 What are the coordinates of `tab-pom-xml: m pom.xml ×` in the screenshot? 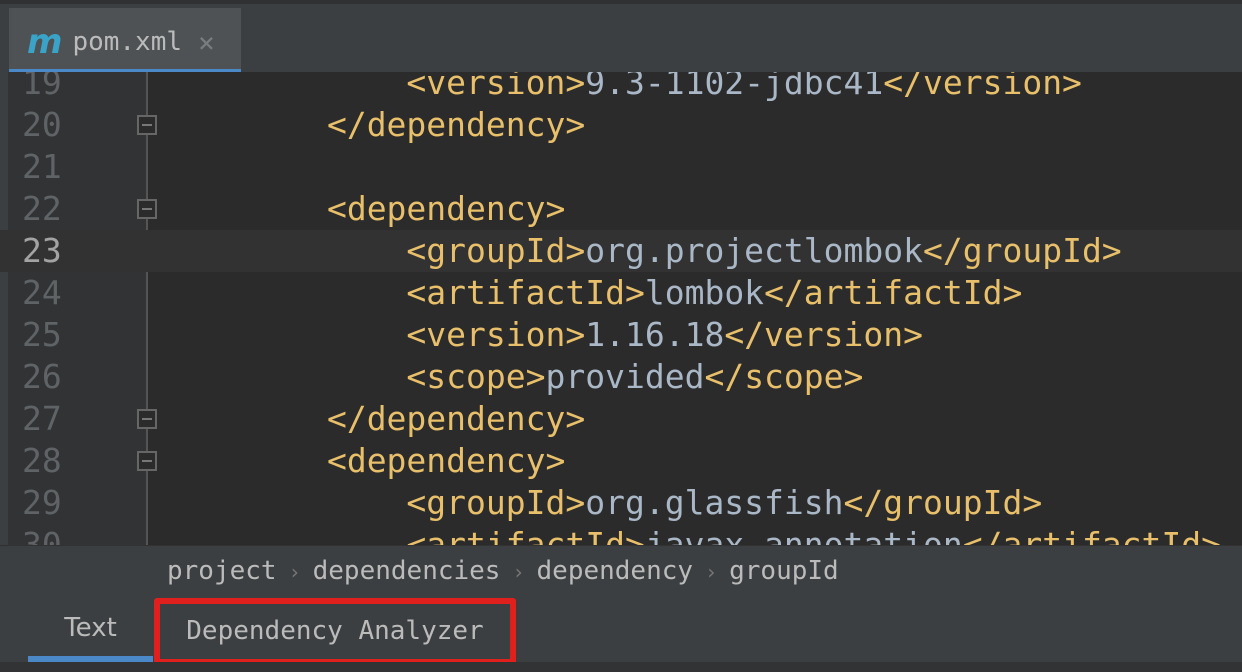 It's located at (125, 42).